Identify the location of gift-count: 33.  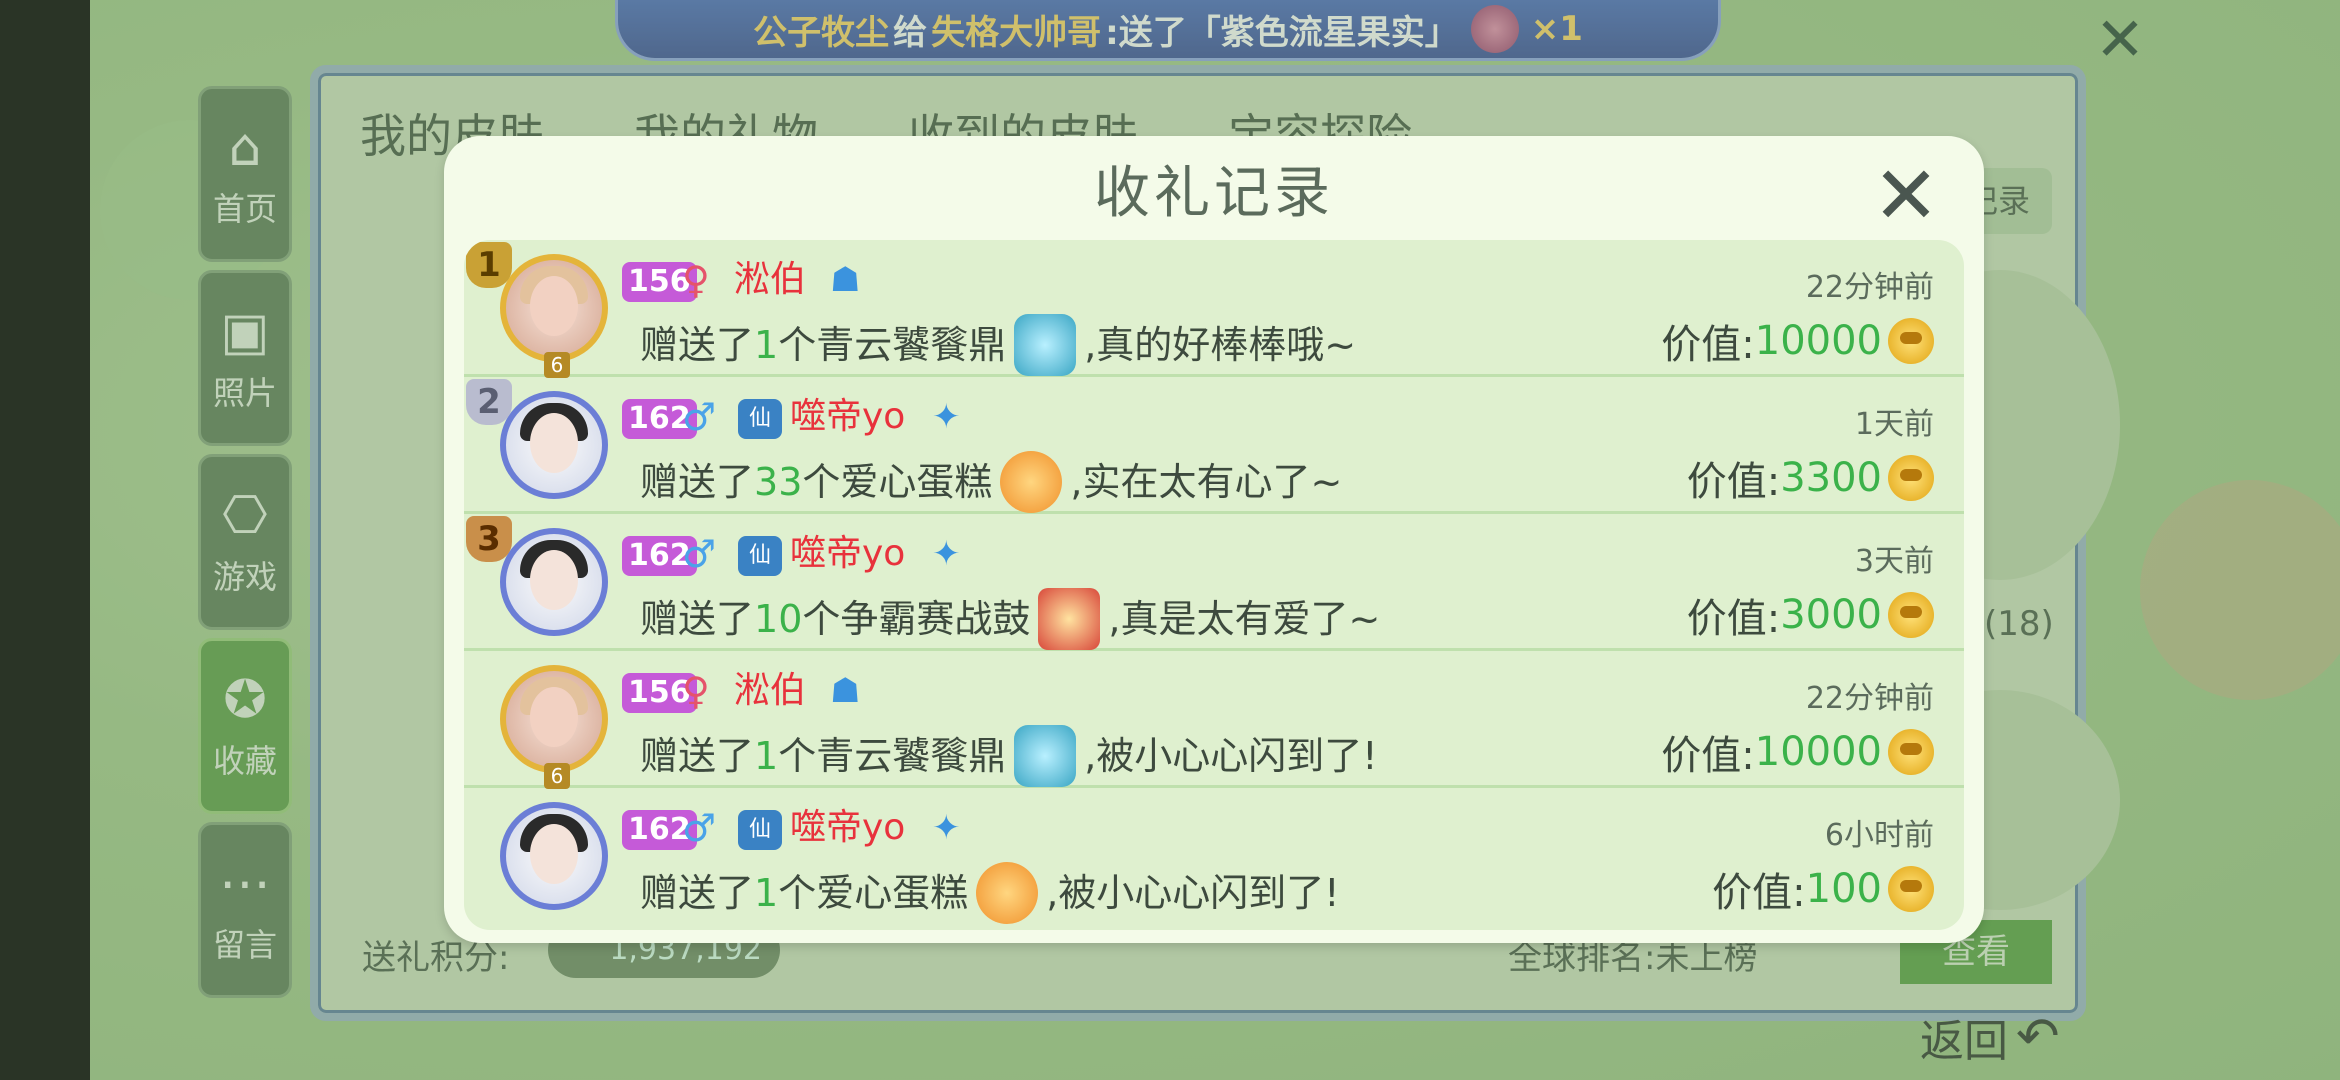
(778, 482).